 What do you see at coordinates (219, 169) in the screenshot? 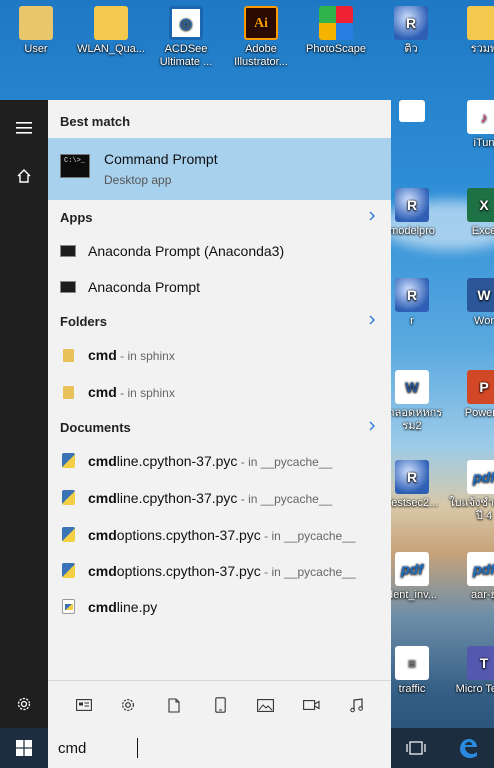
I see `best-match-command-prompt: C:\>_ Command Prompt Desktop app` at bounding box center [219, 169].